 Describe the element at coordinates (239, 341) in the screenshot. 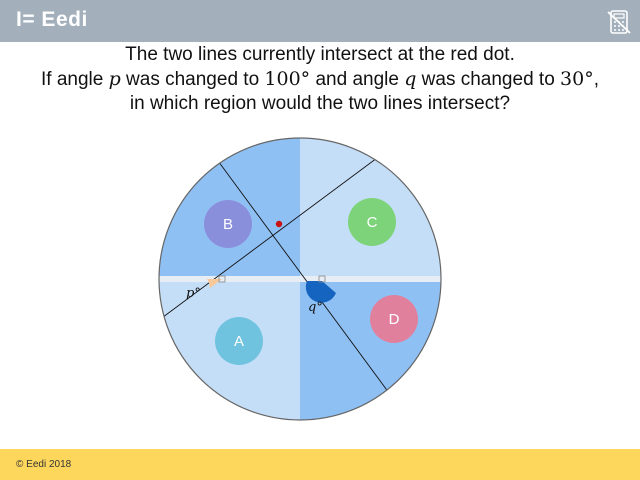

I see `region-a-label: A` at that location.